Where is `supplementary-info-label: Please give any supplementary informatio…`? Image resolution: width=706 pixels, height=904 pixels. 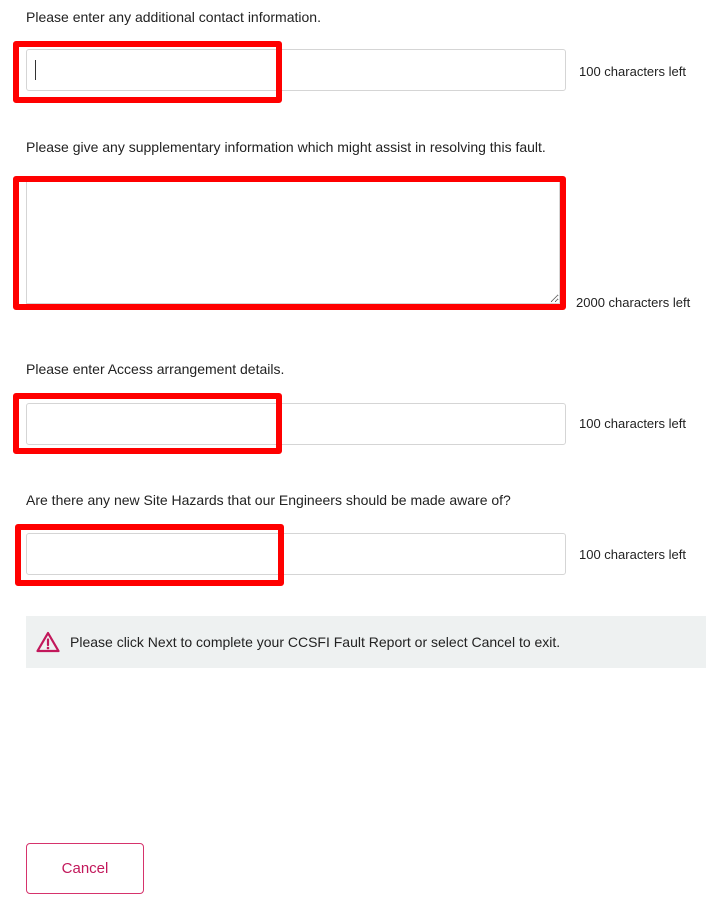
supplementary-info-label: Please give any supplementary informatio… is located at coordinates (286, 147).